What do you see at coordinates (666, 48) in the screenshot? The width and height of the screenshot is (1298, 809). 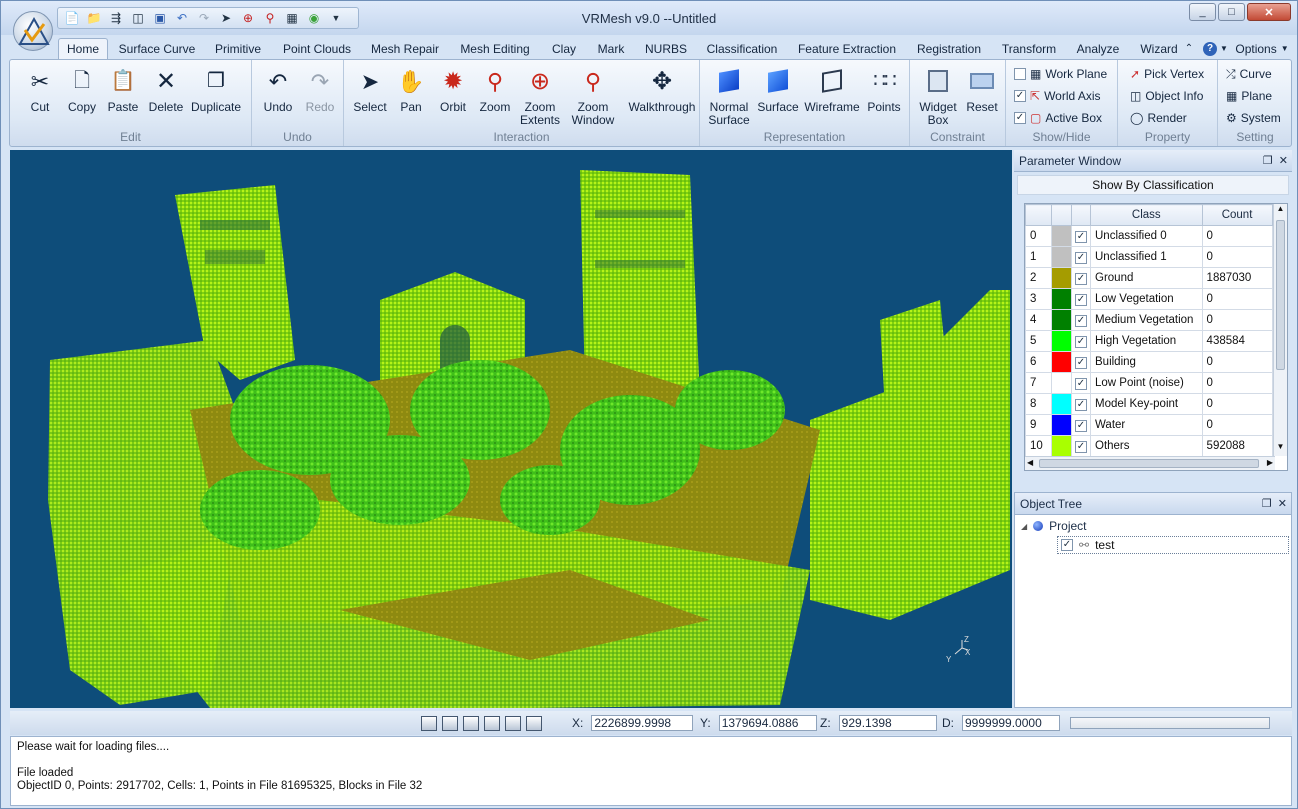 I see `tab-nurbs: NURBS` at bounding box center [666, 48].